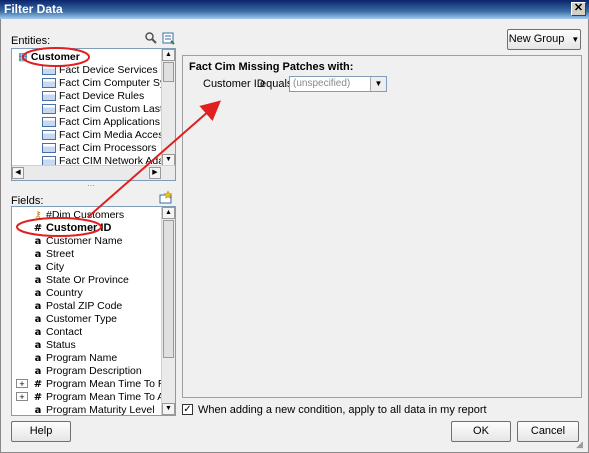 This screenshot has width=589, height=453. Describe the element at coordinates (154, 159) in the screenshot. I see `annotation-arrow` at that location.